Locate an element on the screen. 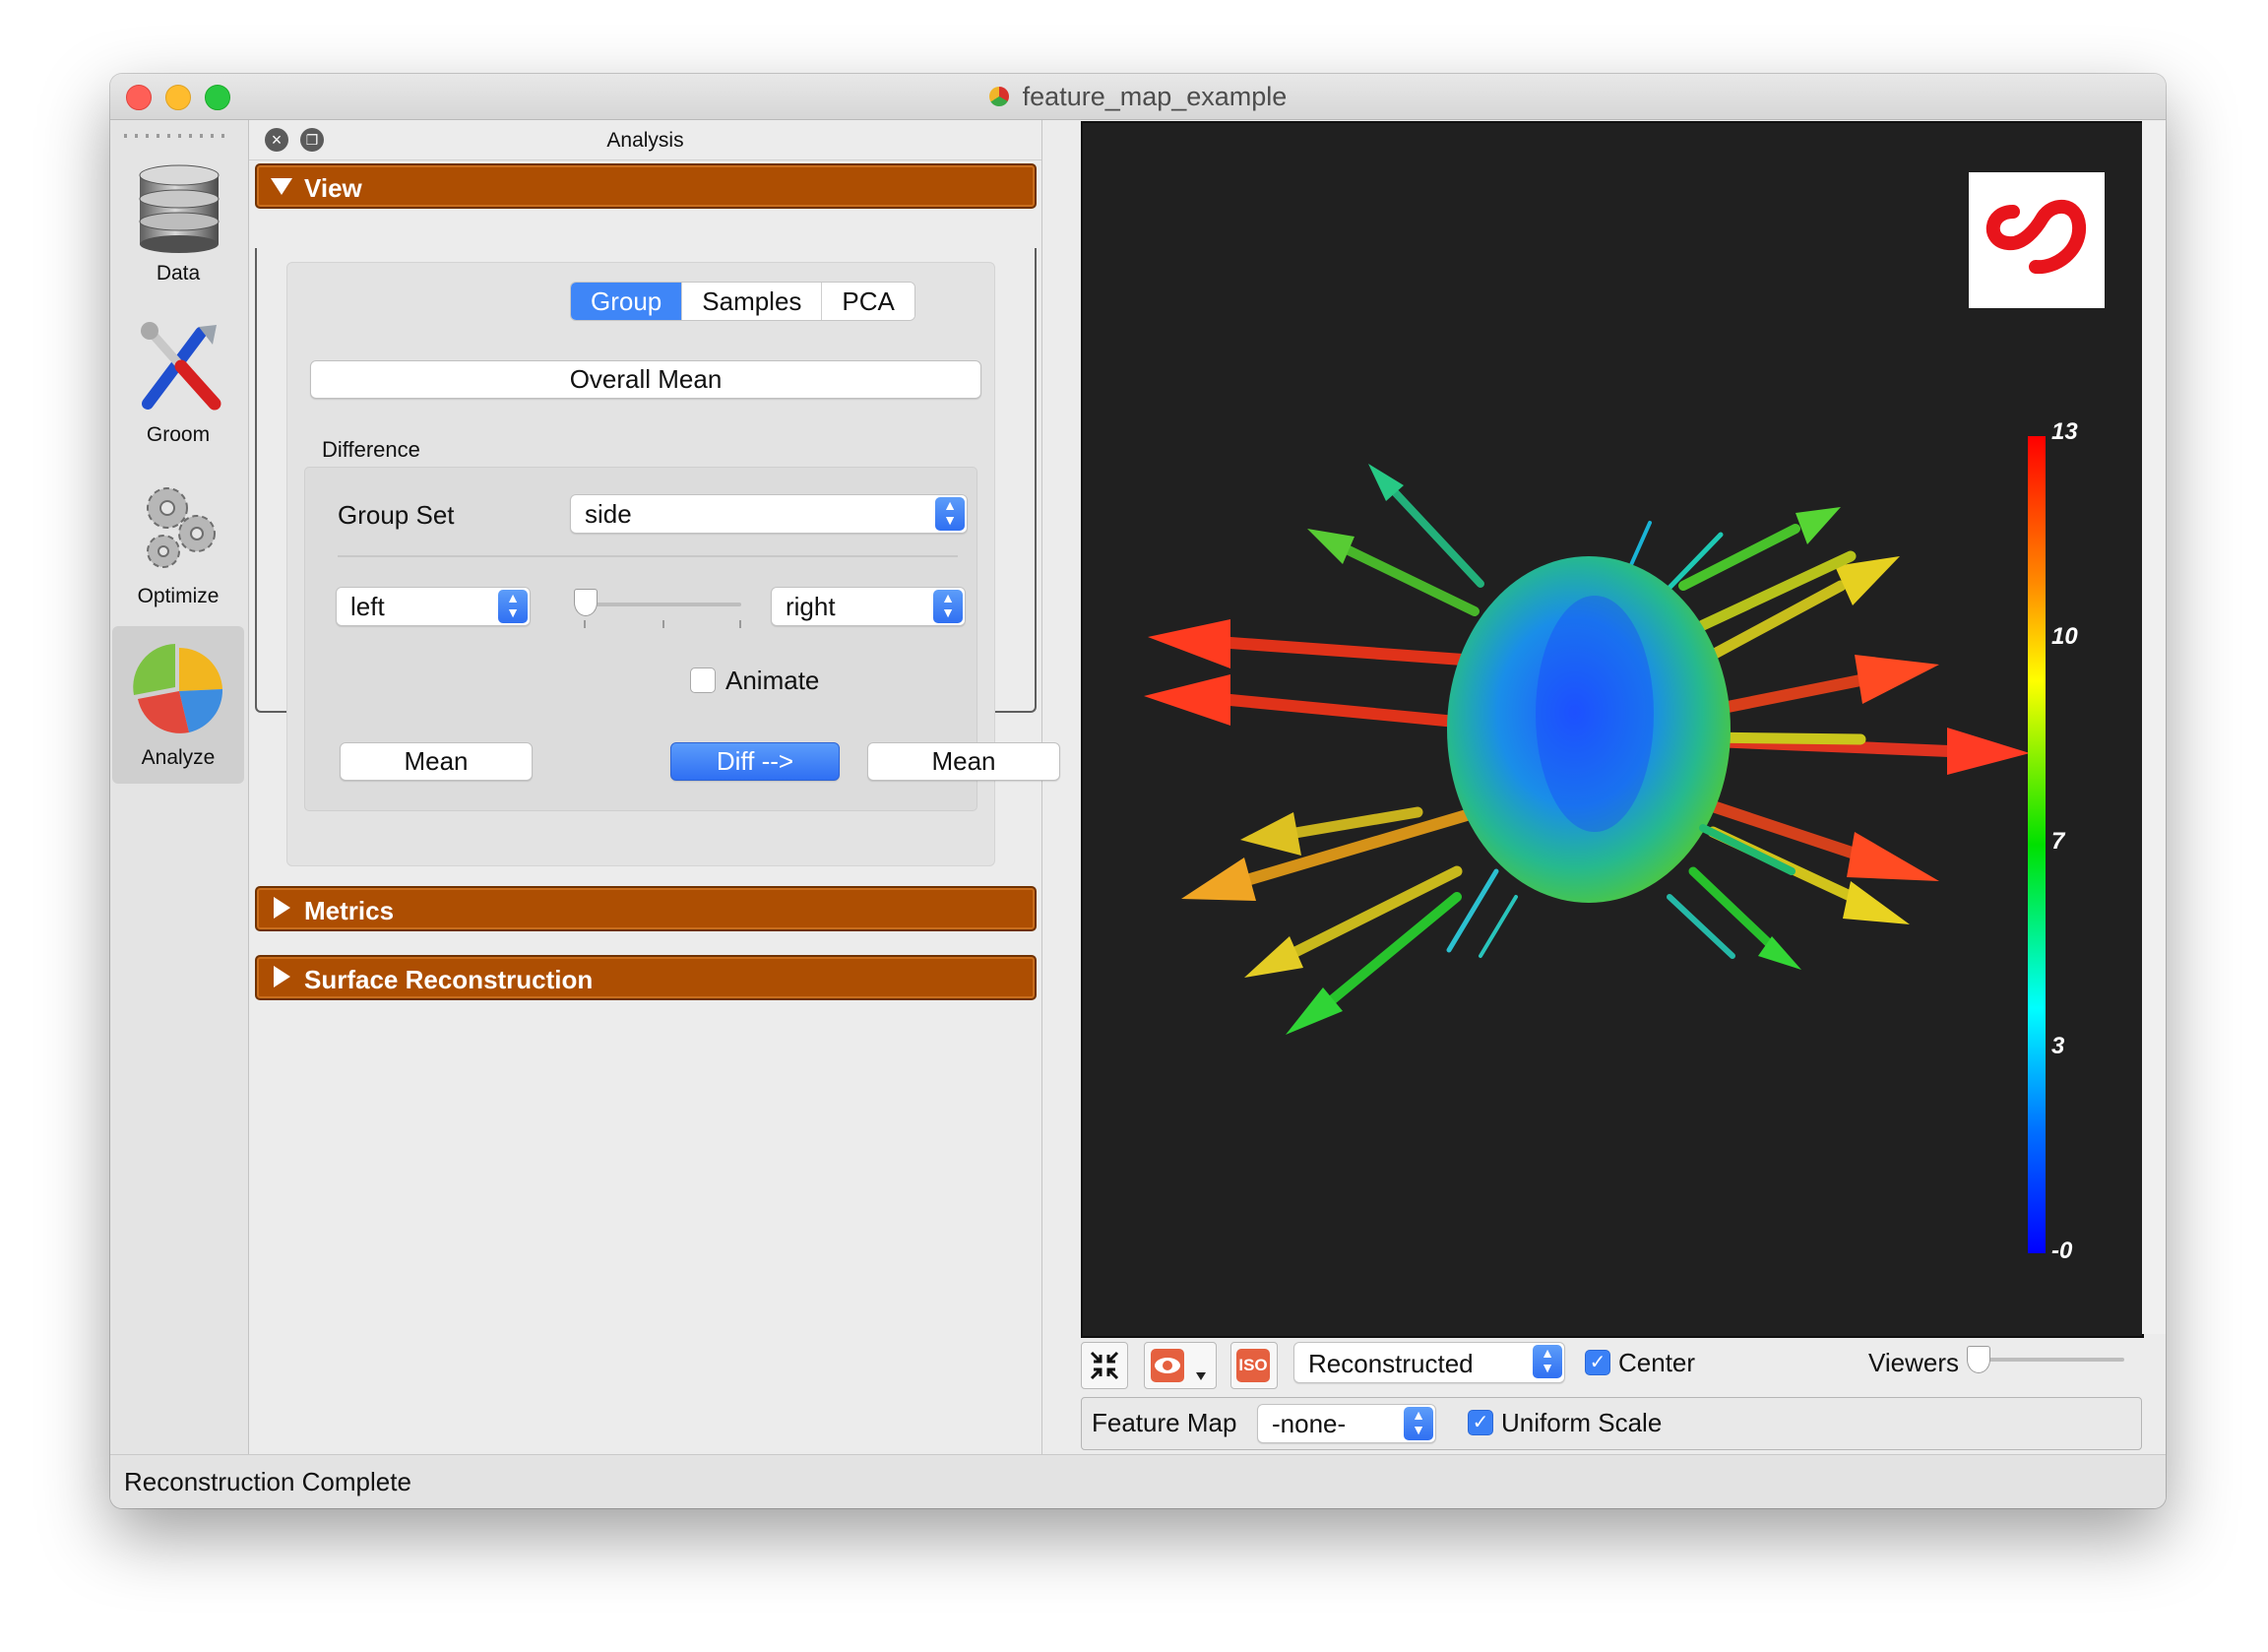  tab-group: Group is located at coordinates (626, 302).